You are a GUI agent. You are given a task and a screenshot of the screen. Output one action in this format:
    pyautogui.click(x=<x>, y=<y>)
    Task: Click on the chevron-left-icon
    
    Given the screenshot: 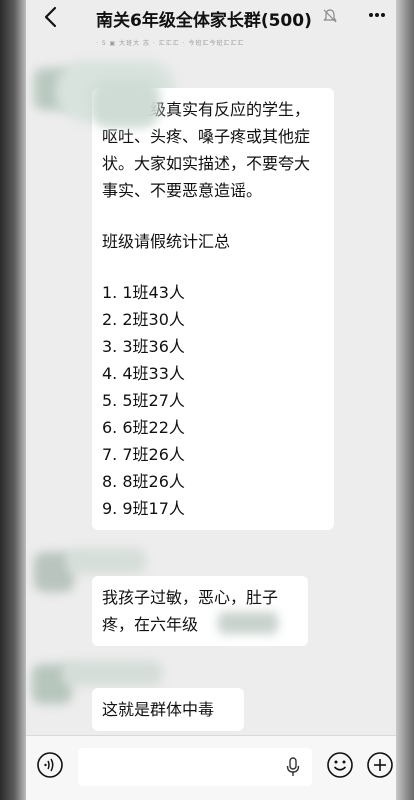 What is the action you would take?
    pyautogui.click(x=51, y=17)
    